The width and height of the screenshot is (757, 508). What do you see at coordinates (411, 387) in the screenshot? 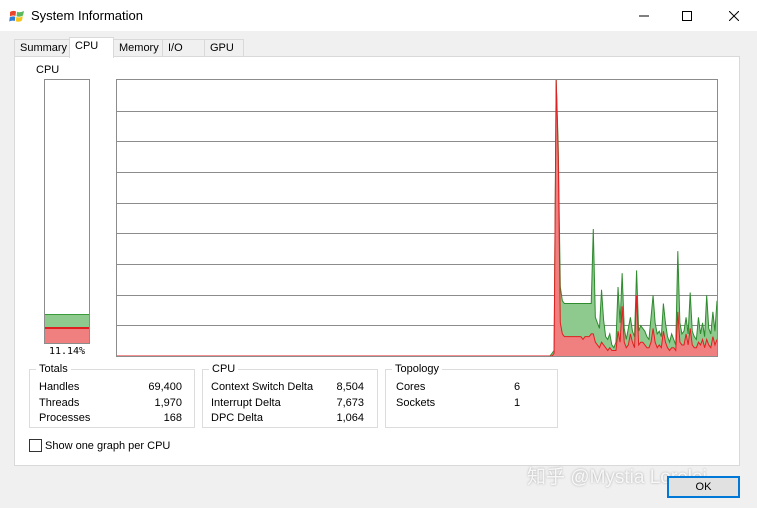
I see `cores-label: Cores` at bounding box center [411, 387].